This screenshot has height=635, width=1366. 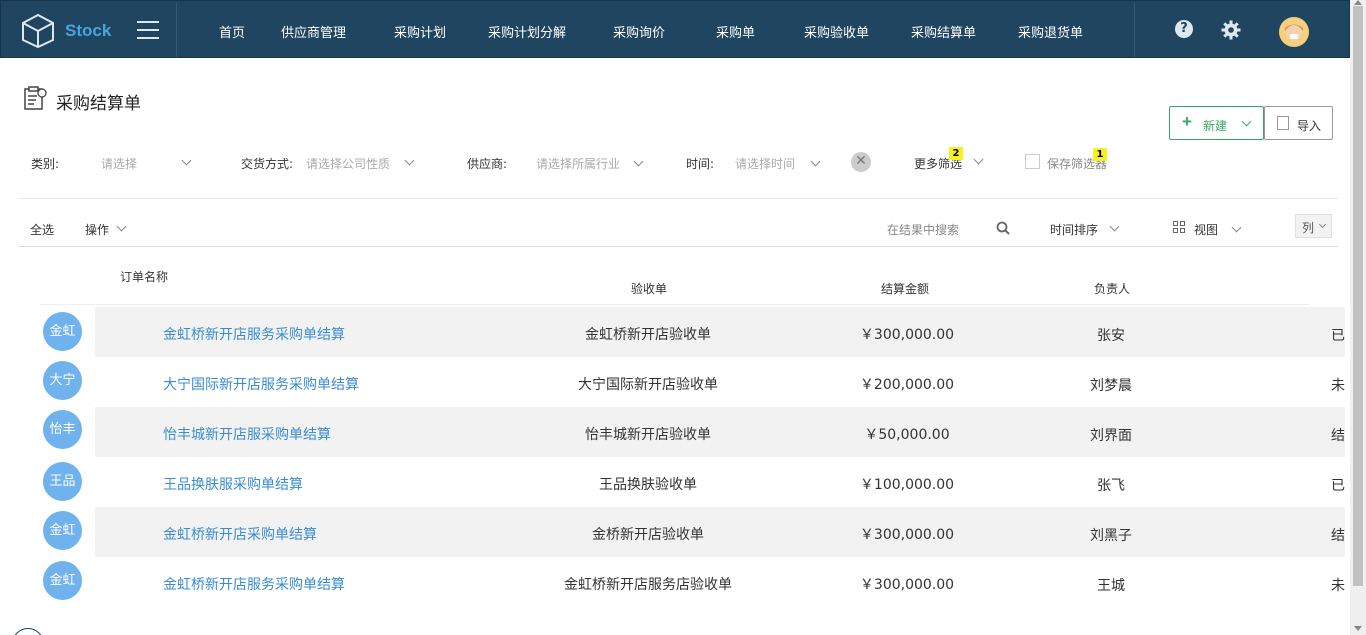 I want to click on nav-item-returns: 采购退货单, so click(x=1050, y=31).